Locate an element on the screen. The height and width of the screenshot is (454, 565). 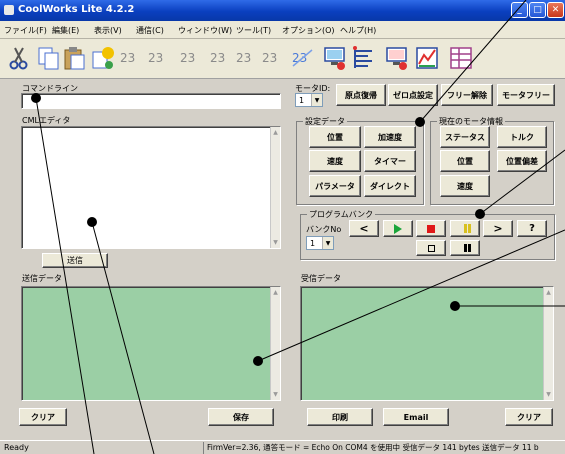
callout-dot-settings is located at coordinates (420, 122).